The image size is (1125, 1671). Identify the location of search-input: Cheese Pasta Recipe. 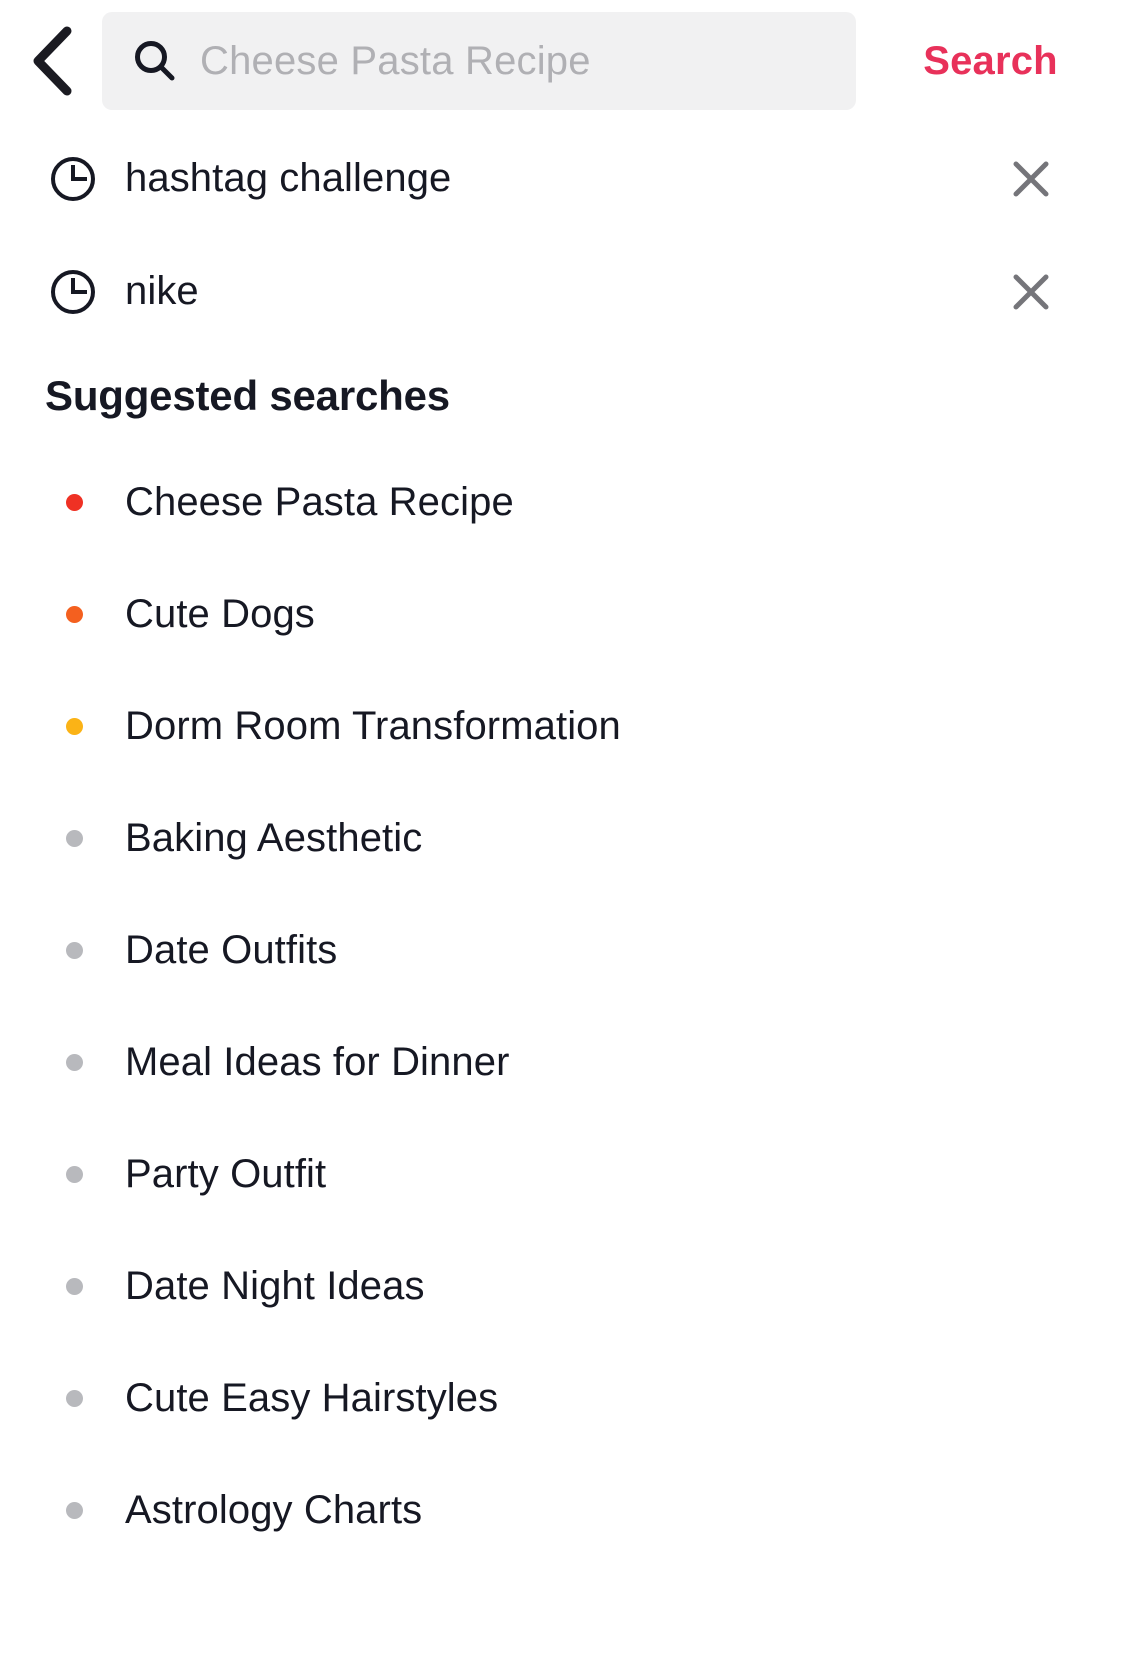
(479, 61).